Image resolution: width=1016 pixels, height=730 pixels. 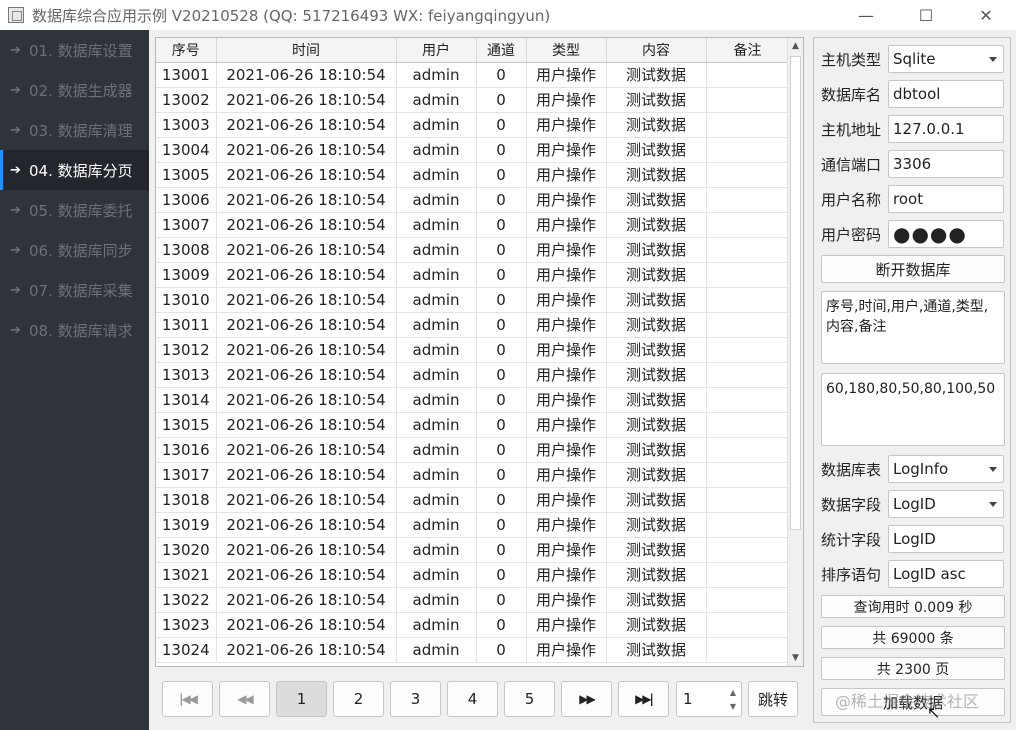 What do you see at coordinates (74, 210) in the screenshot?
I see `sidebar-item-db-delegate: ➔ 05. 数据库委托` at bounding box center [74, 210].